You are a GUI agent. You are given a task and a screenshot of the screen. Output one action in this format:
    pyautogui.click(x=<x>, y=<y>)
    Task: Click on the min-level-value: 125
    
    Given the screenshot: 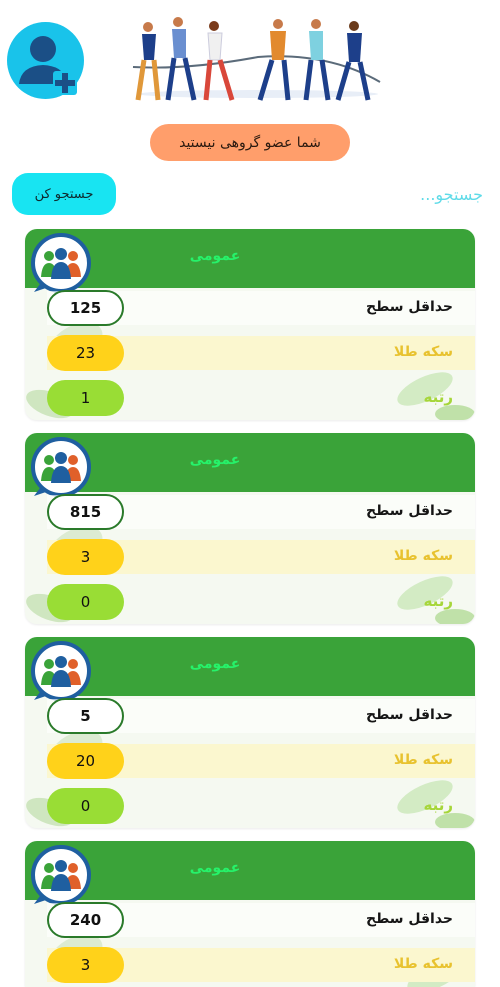 What is the action you would take?
    pyautogui.click(x=85, y=308)
    